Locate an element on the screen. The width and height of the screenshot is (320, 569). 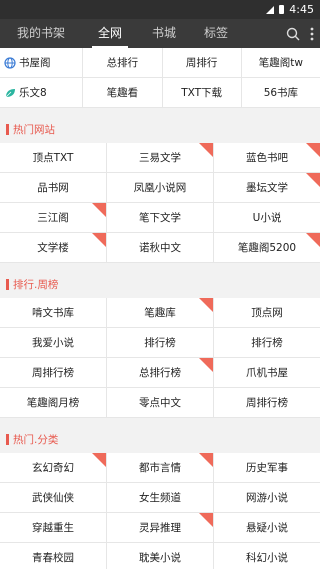
quick-link: 周排行 is located at coordinates (202, 62).